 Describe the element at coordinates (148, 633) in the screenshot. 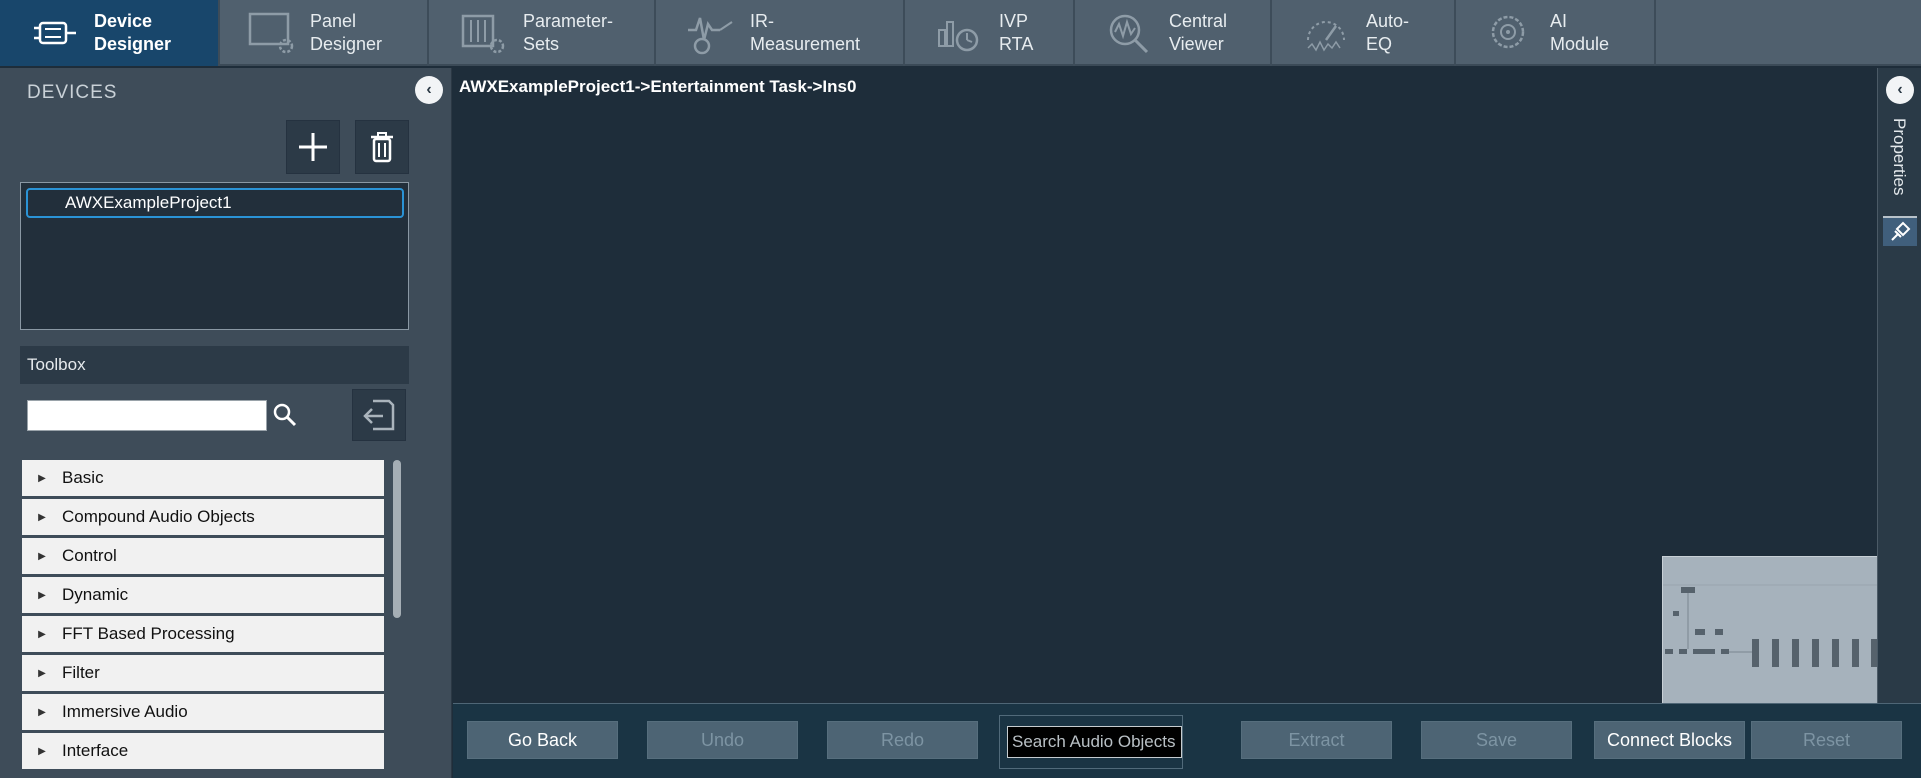

I see `tree-item-label: FFT Based Processing` at that location.